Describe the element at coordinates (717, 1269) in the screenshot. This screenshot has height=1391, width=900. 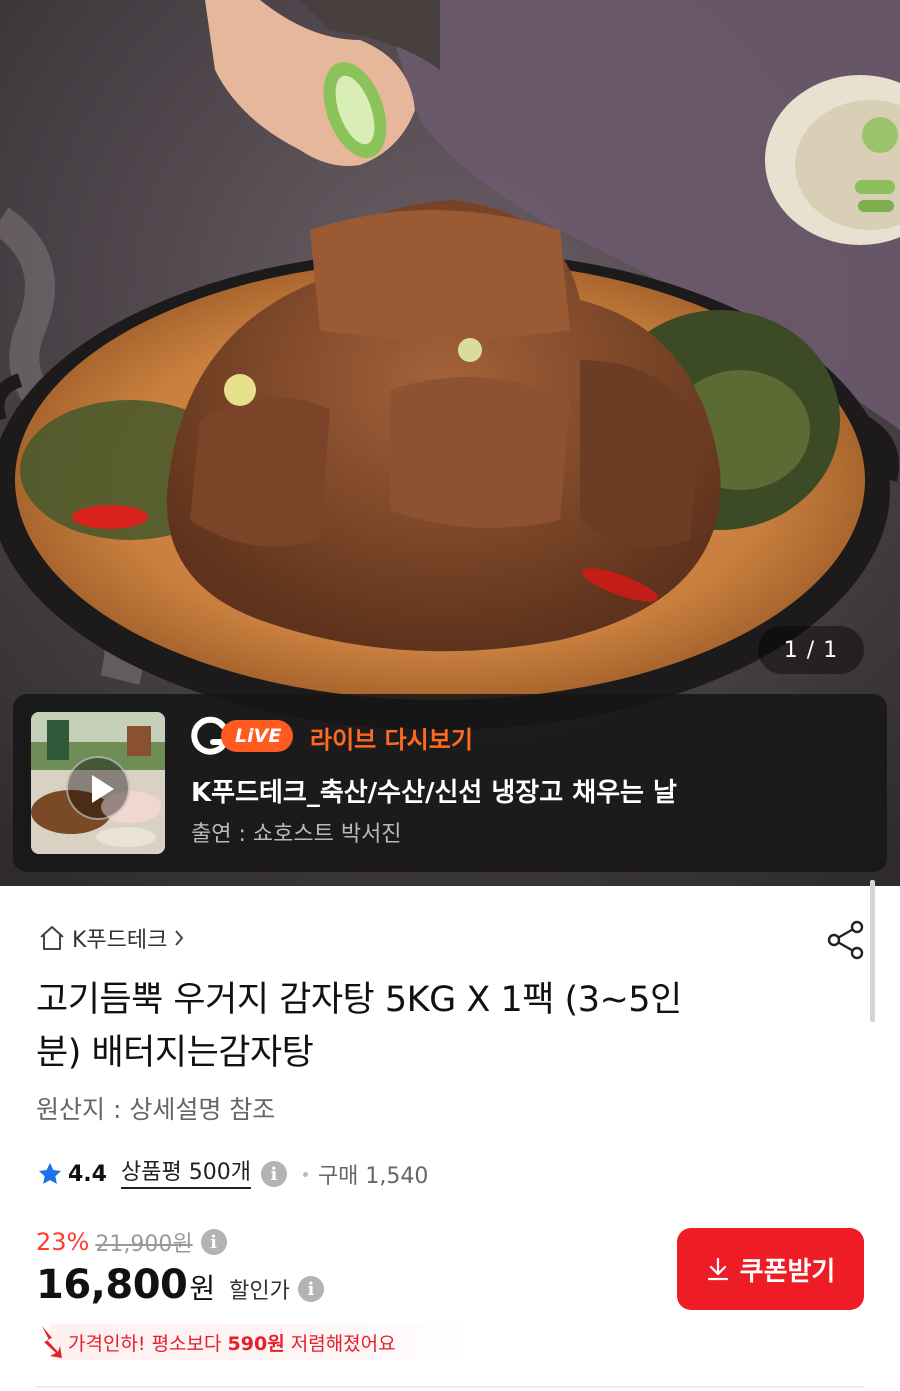
I see `download-icon` at that location.